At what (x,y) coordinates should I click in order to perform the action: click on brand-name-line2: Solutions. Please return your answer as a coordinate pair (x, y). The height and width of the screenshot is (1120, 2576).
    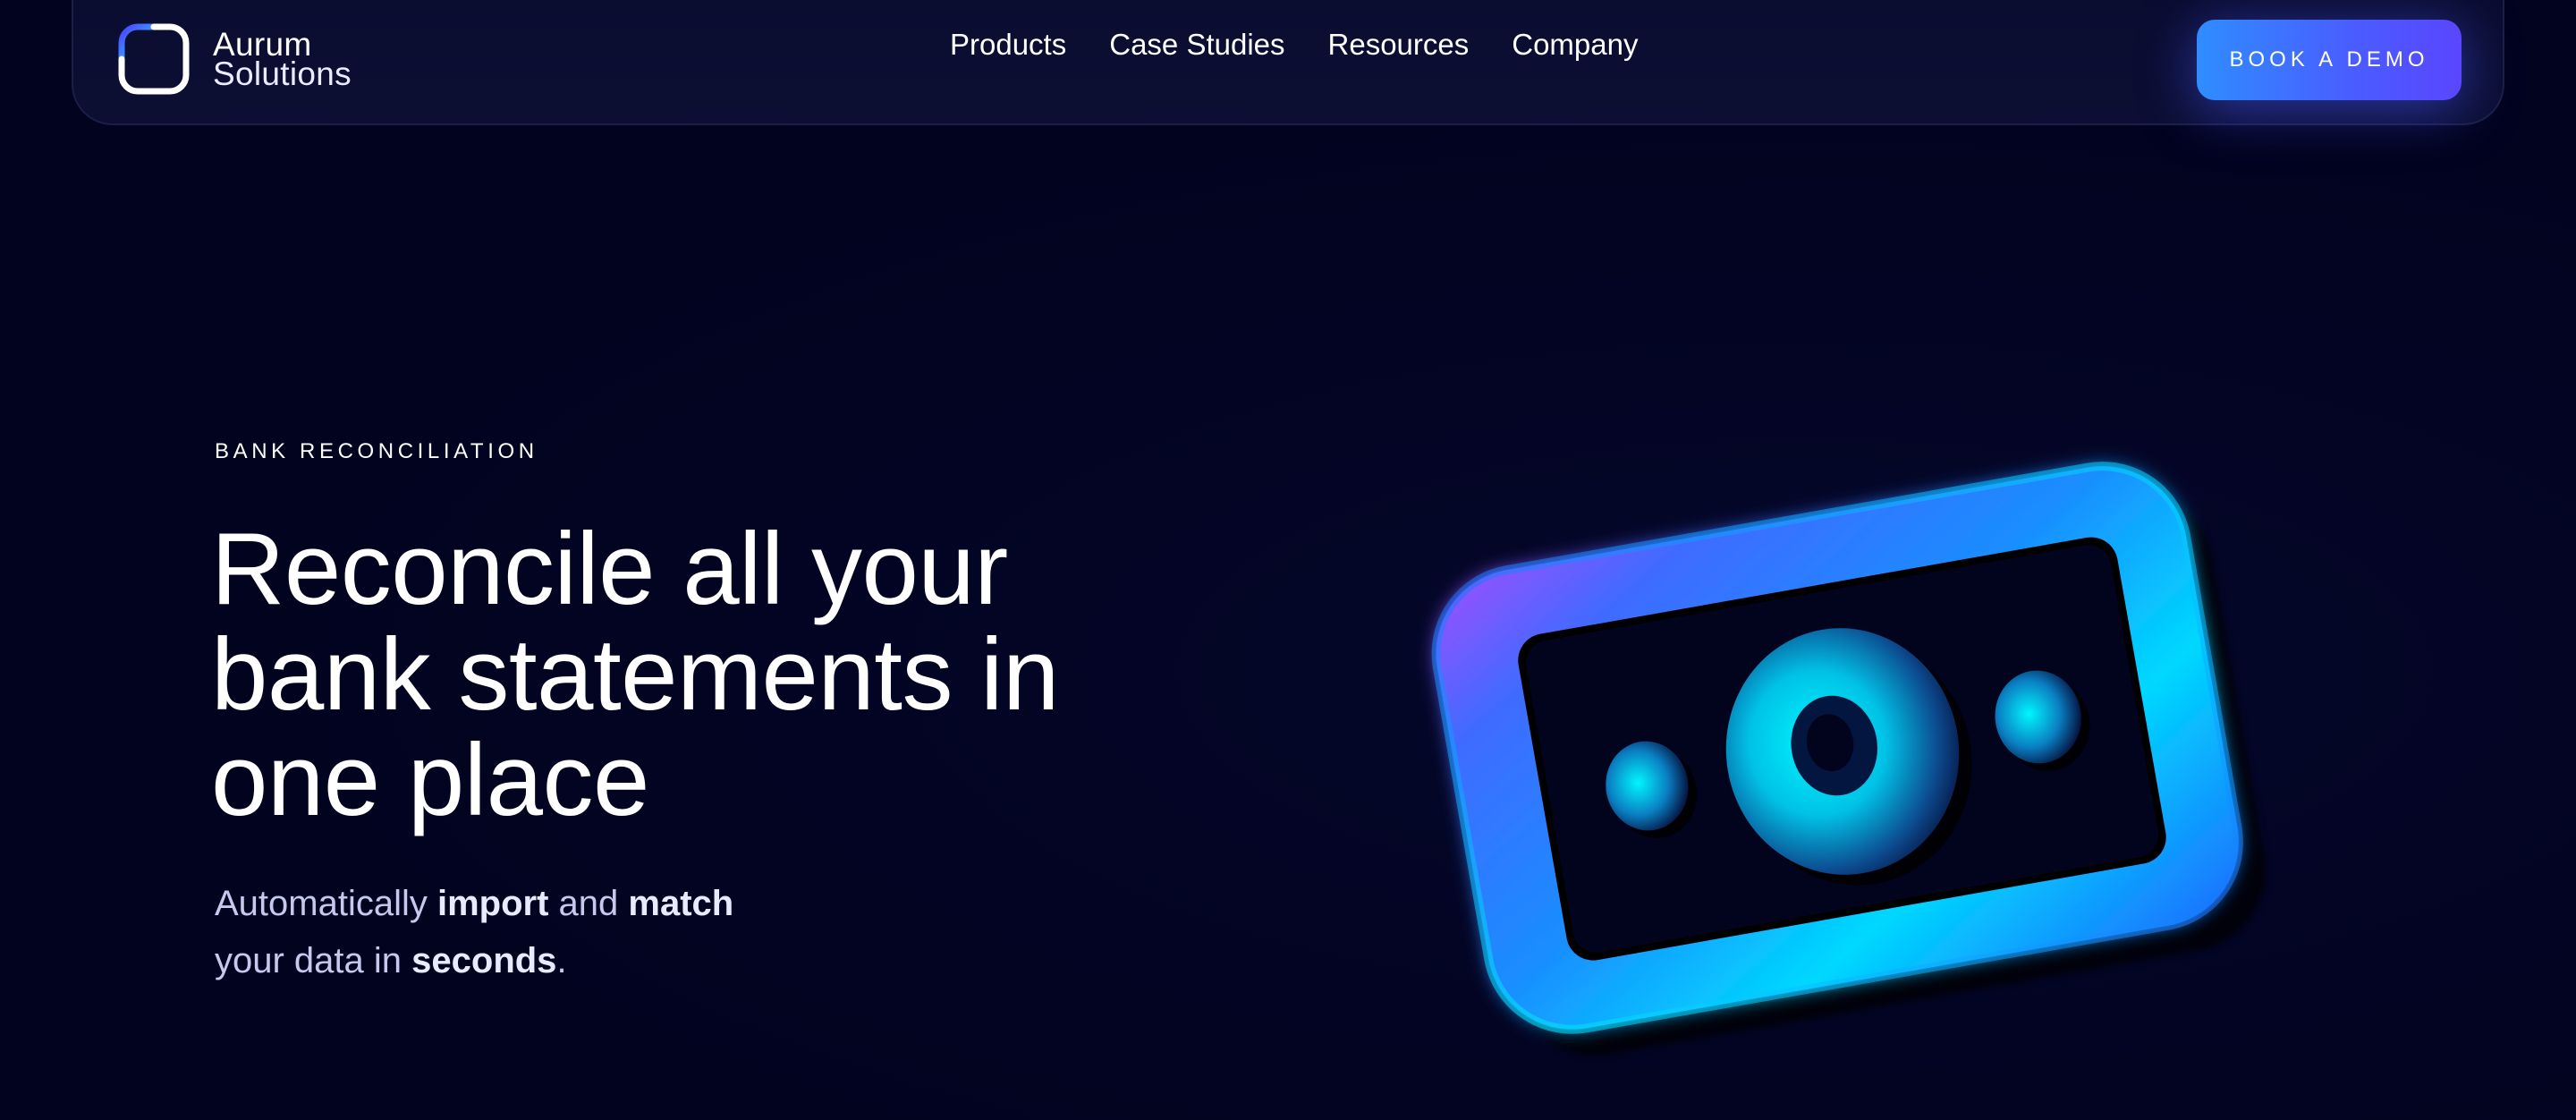
    Looking at the image, I should click on (282, 73).